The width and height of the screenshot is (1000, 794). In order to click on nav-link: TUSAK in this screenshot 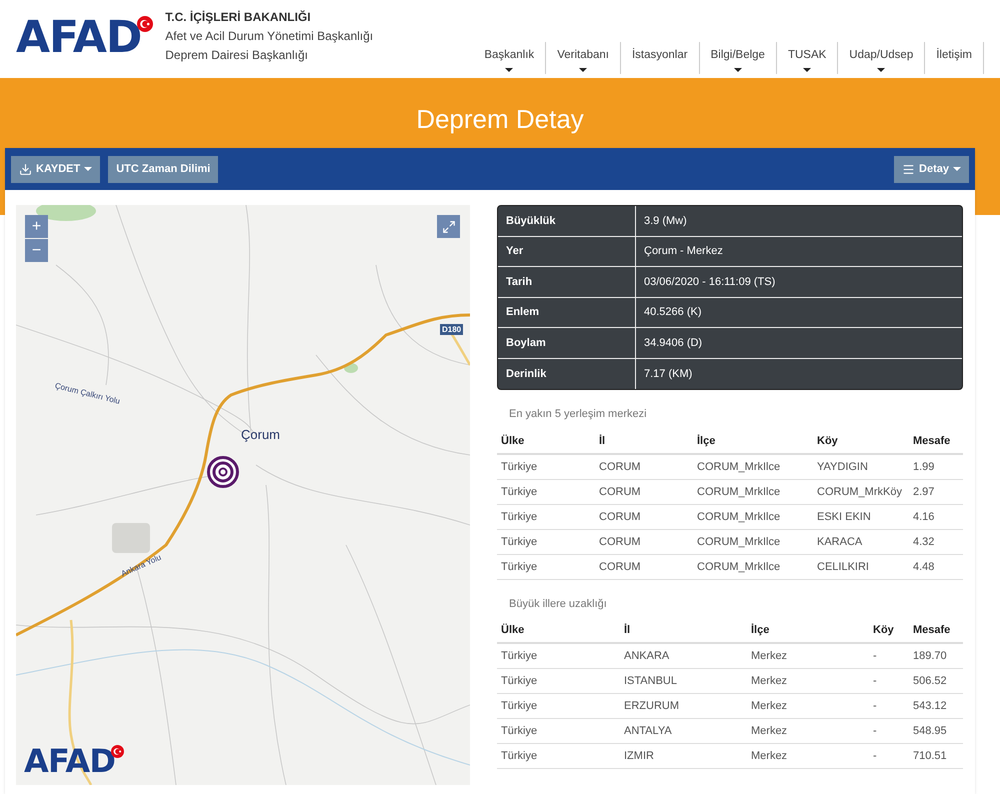, I will do `click(807, 58)`.